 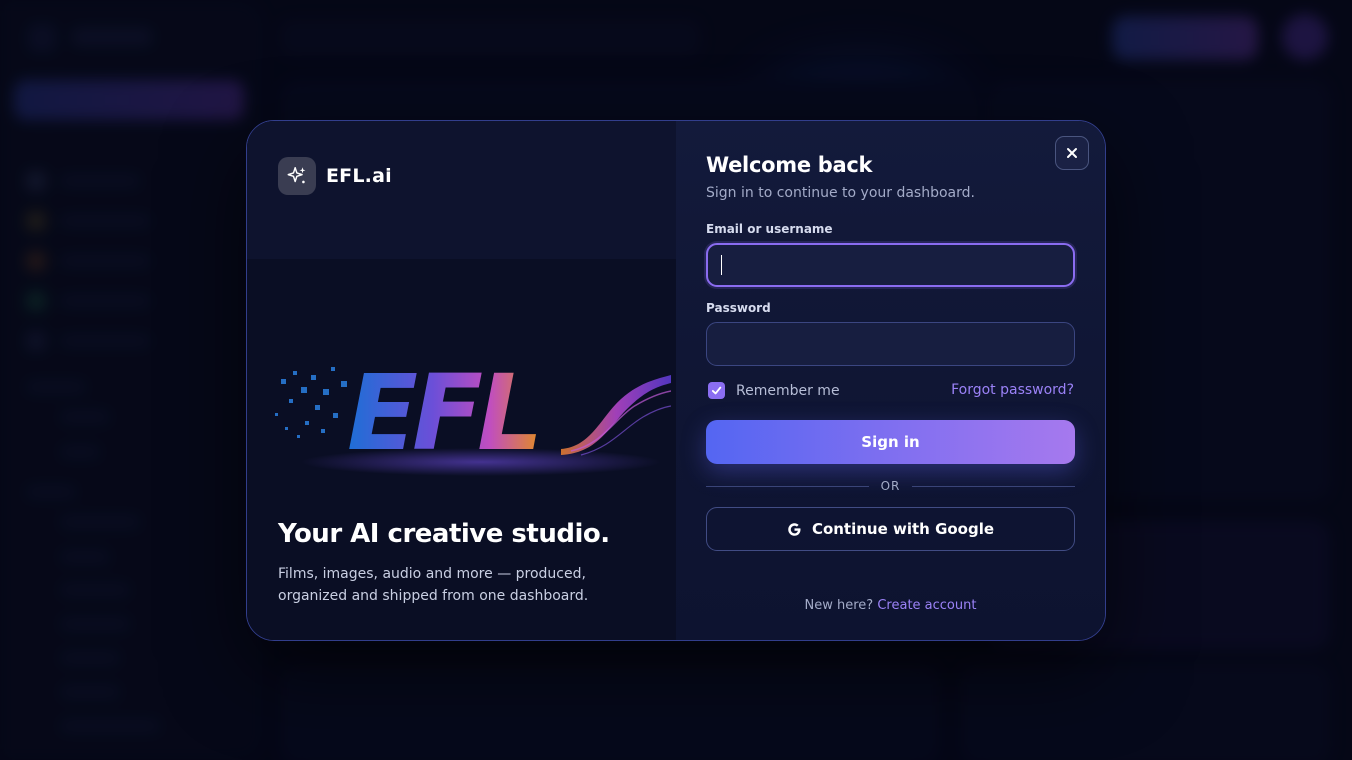 I want to click on google-icon, so click(x=794, y=529).